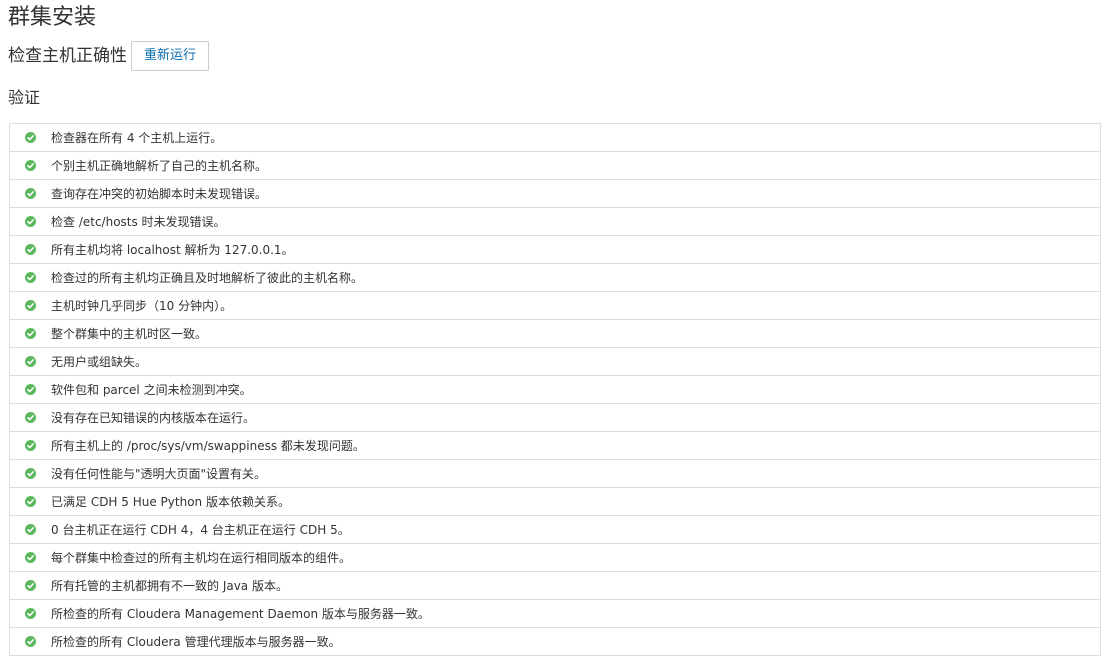  I want to click on host-check-header: 检查主机正确性 重新运行, so click(109, 56).